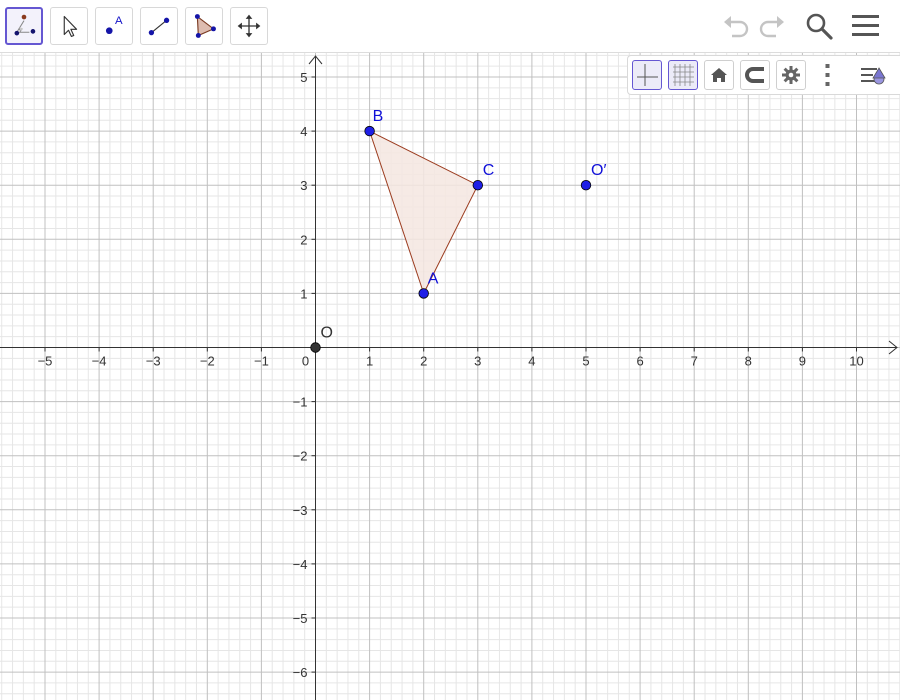  I want to click on hamburger-menu-icon, so click(865, 25).